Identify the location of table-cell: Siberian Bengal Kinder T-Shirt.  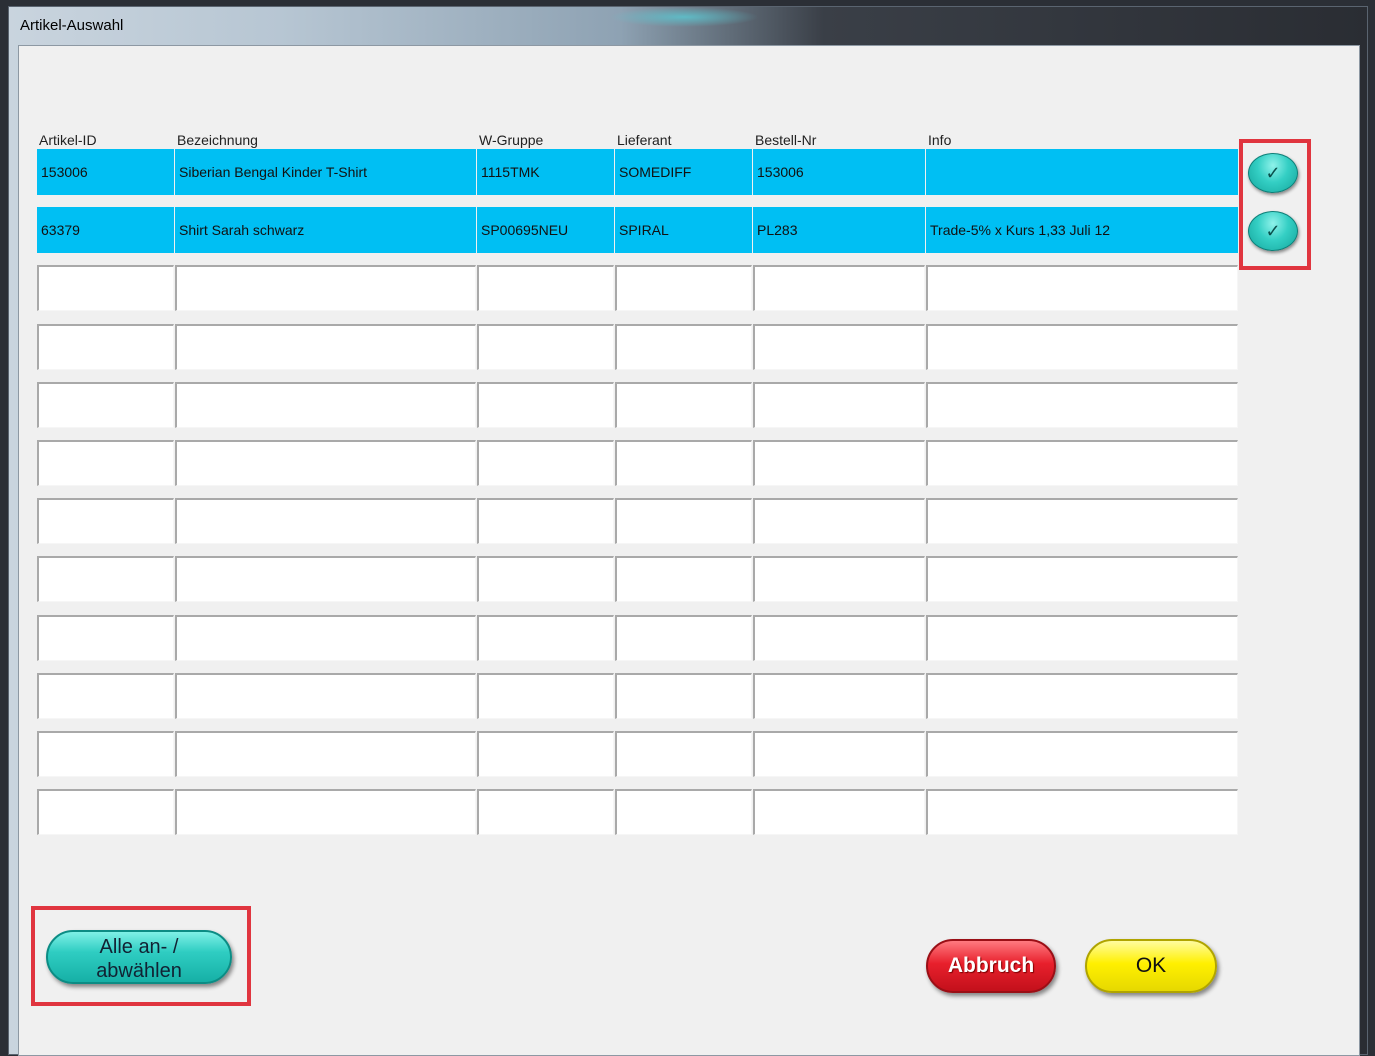
(325, 172).